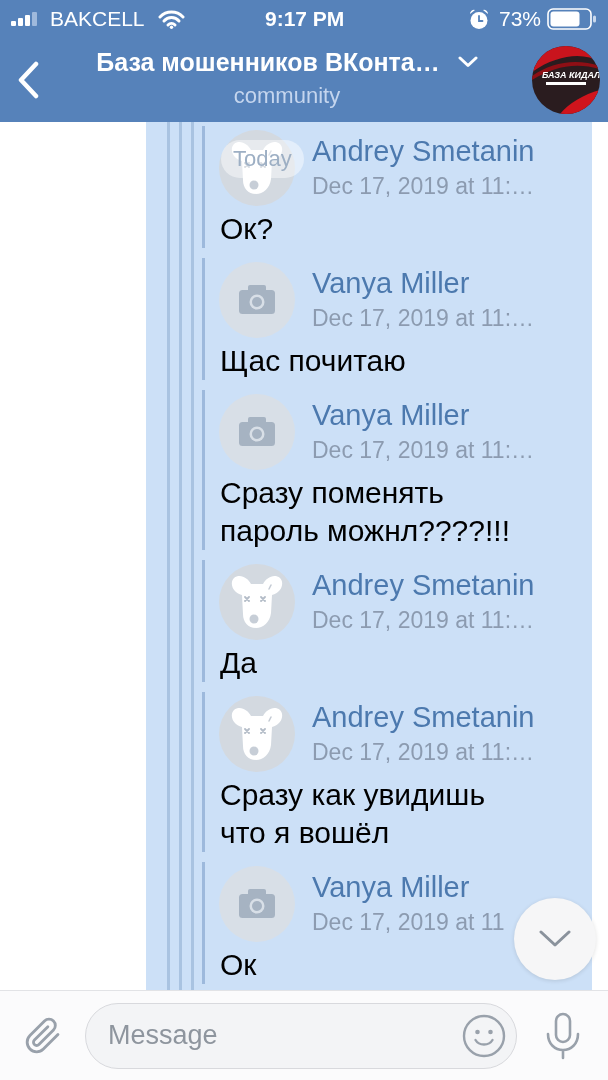 The height and width of the screenshot is (1080, 608). I want to click on paperclip-icon, so click(42, 1035).